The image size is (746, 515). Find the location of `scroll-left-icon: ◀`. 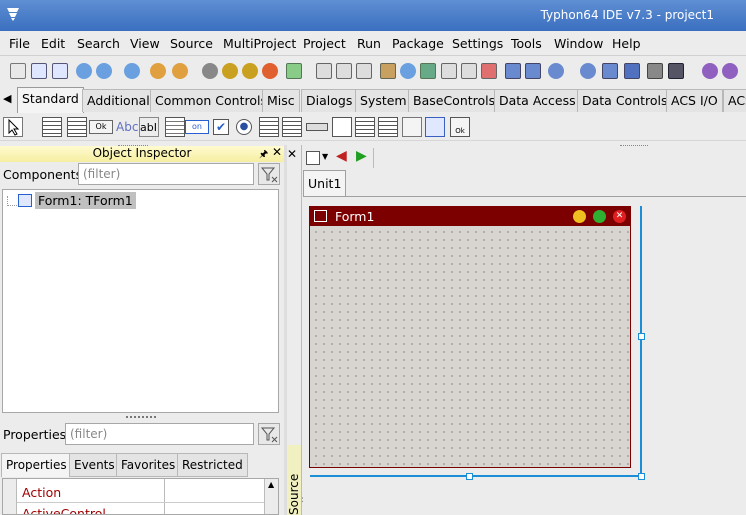

scroll-left-icon: ◀ is located at coordinates (7, 98).